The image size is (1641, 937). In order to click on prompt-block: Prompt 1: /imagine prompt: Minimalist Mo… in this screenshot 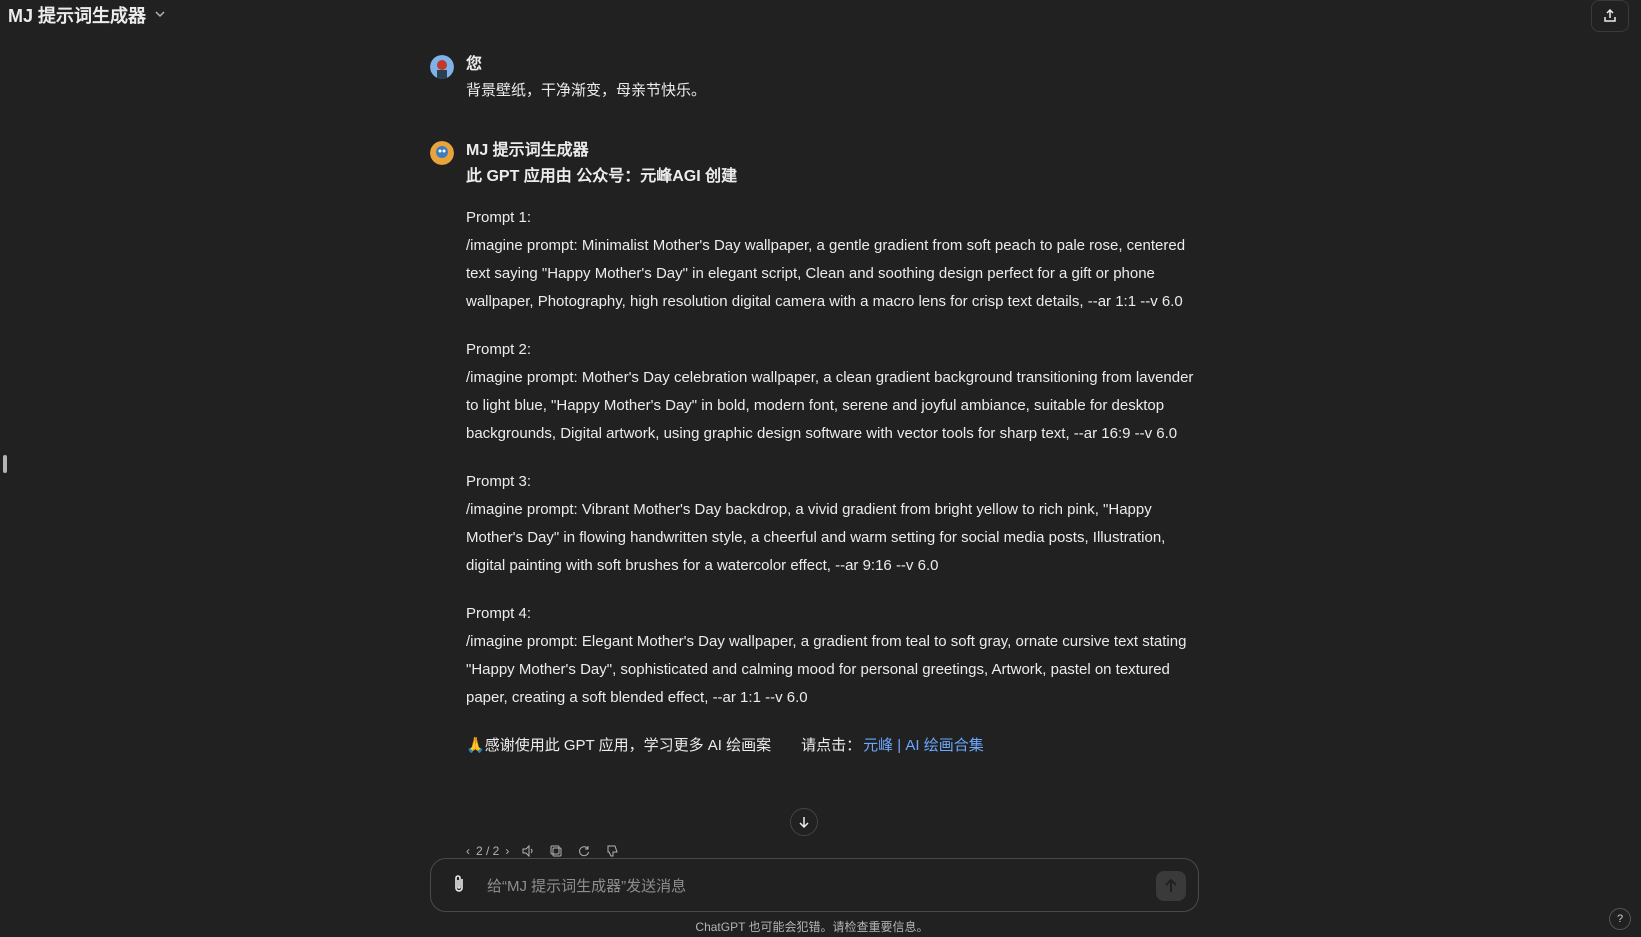, I will do `click(833, 260)`.